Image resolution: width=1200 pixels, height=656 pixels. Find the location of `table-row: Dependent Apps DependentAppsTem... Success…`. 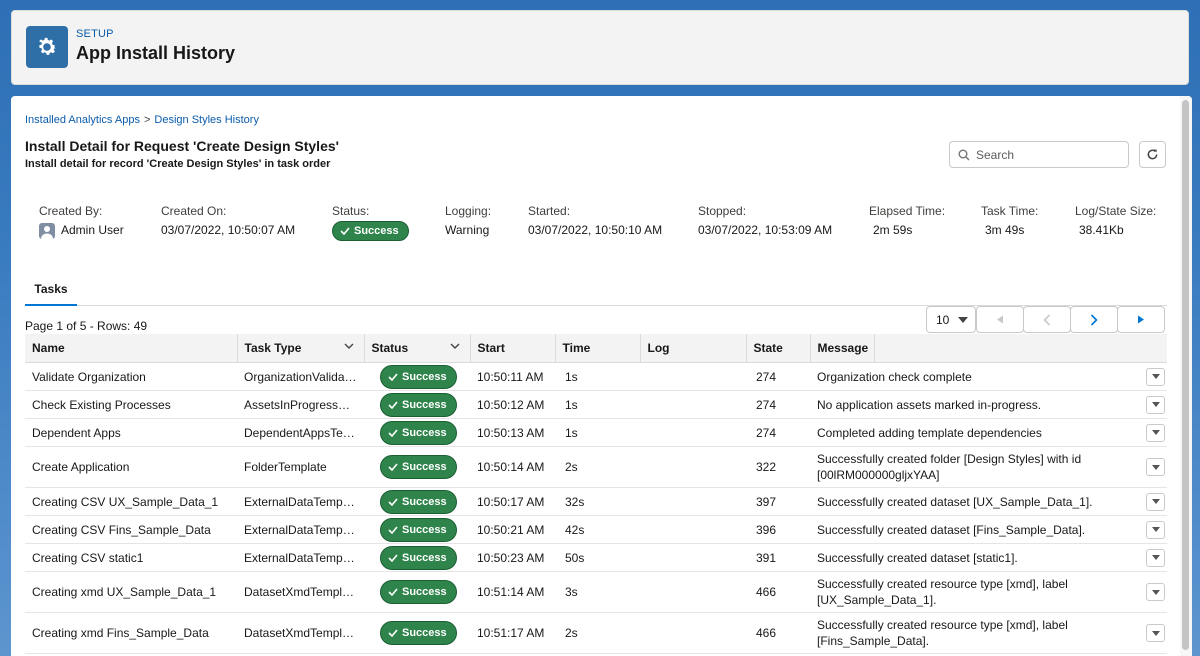

table-row: Dependent Apps DependentAppsTem... Success… is located at coordinates (596, 432).